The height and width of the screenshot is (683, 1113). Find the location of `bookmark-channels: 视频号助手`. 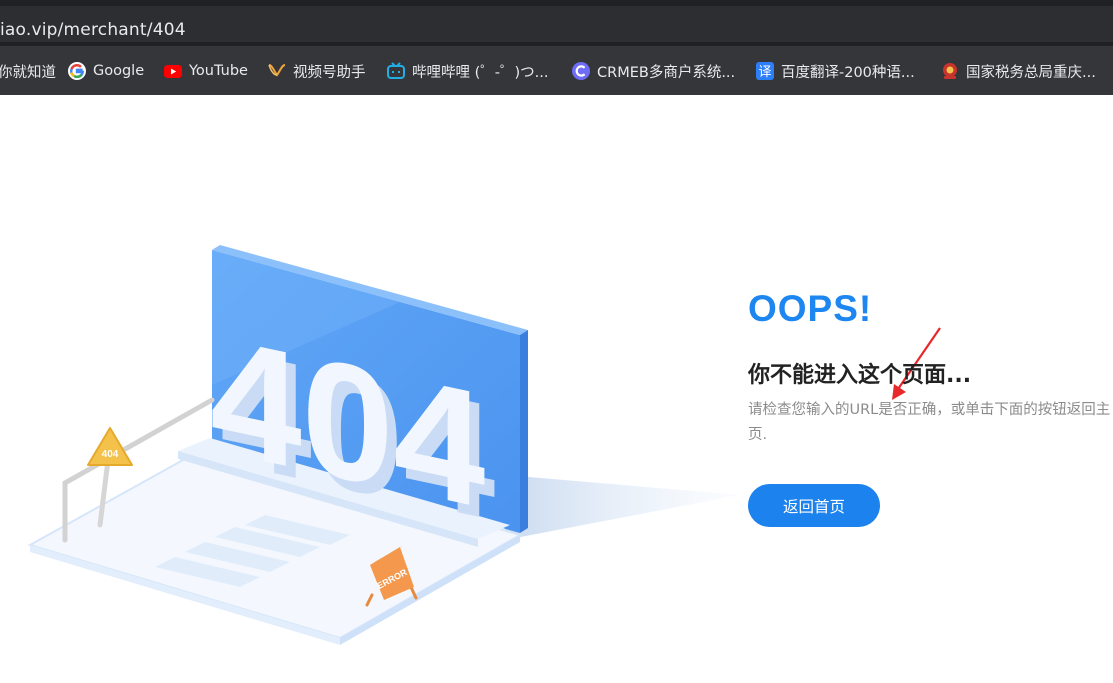

bookmark-channels: 视频号助手 is located at coordinates (316, 71).